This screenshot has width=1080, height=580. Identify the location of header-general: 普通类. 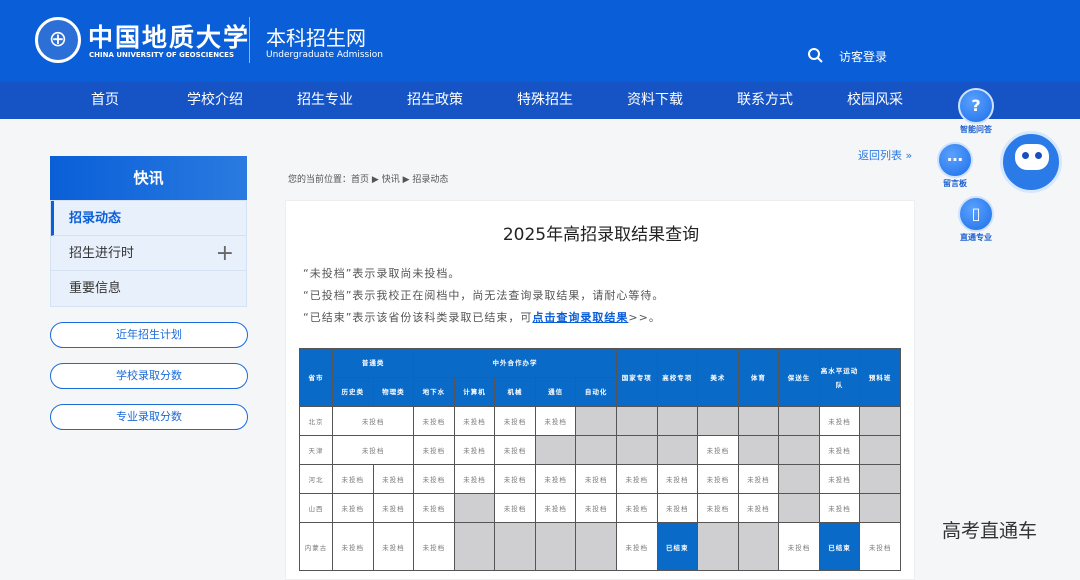
(373, 363).